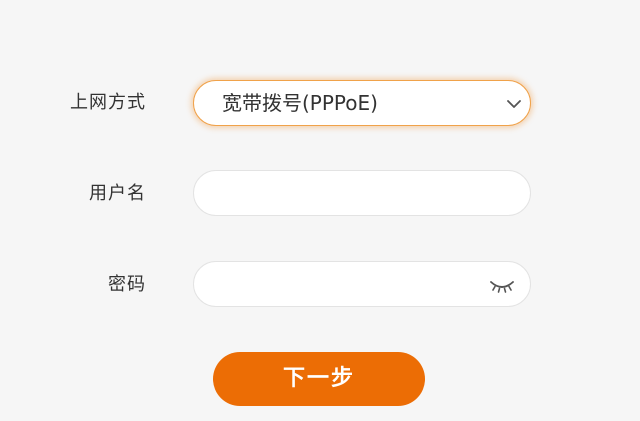 The width and height of the screenshot is (640, 421). What do you see at coordinates (300, 104) in the screenshot?
I see `connection-type-selected-value: 宽带拨号(PPPoE)` at bounding box center [300, 104].